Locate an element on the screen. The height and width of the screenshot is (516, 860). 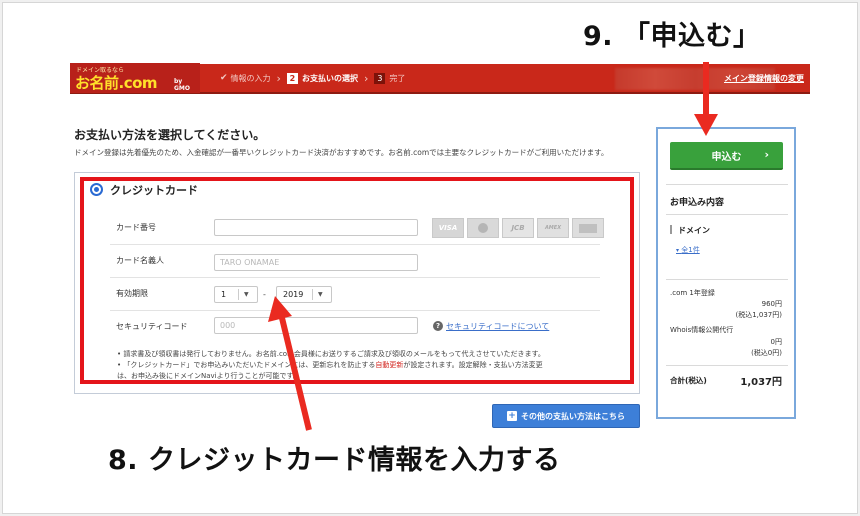
other-payment-methods-label: その他の支払い方法はこちら is located at coordinates (573, 416).